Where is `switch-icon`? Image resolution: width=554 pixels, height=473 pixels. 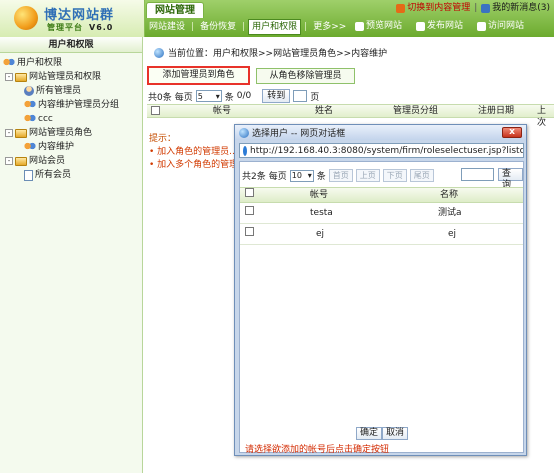 switch-icon is located at coordinates (401, 8).